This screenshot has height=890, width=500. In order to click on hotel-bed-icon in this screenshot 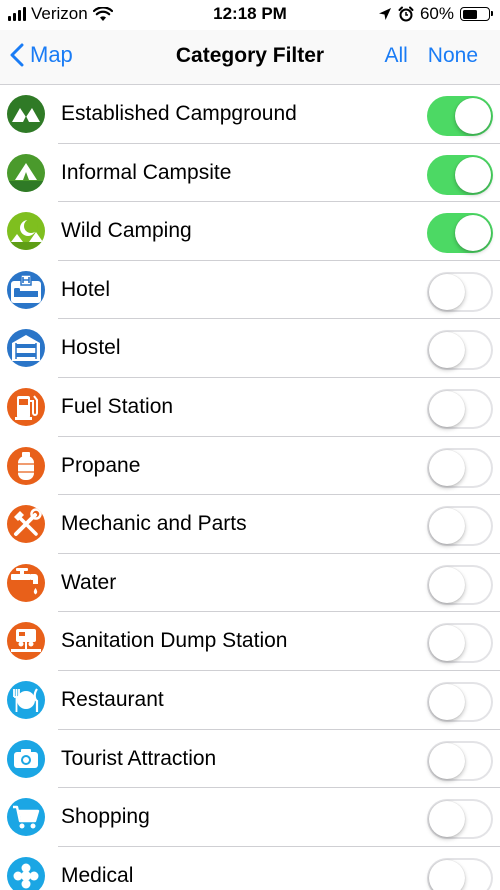, I will do `click(26, 289)`.